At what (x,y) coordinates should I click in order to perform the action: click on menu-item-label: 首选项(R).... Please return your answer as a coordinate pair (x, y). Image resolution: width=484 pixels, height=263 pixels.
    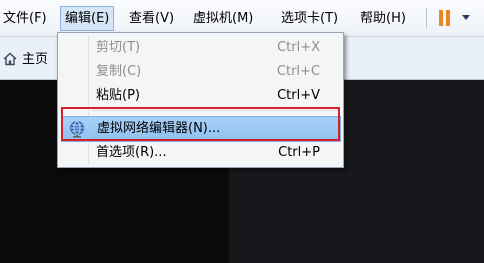
    Looking at the image, I should click on (131, 152).